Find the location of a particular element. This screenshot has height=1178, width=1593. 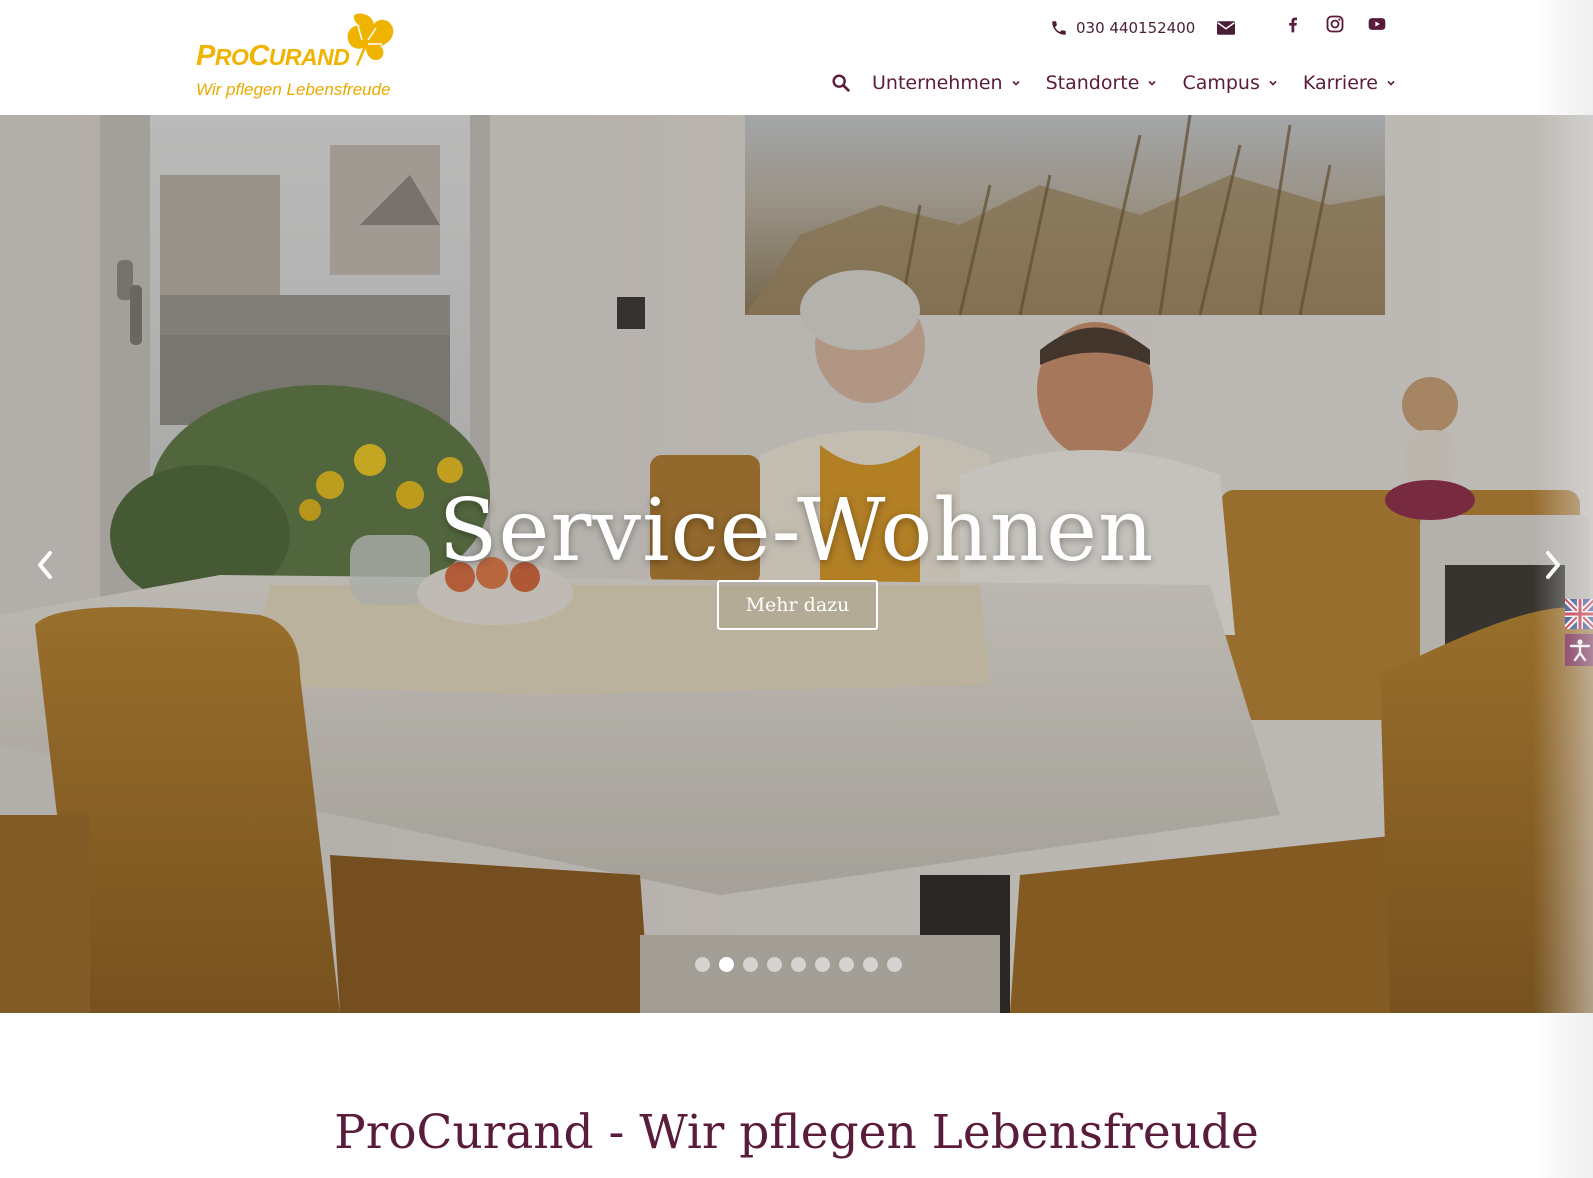

contact-bar: 030 440152400 is located at coordinates (1143, 28).